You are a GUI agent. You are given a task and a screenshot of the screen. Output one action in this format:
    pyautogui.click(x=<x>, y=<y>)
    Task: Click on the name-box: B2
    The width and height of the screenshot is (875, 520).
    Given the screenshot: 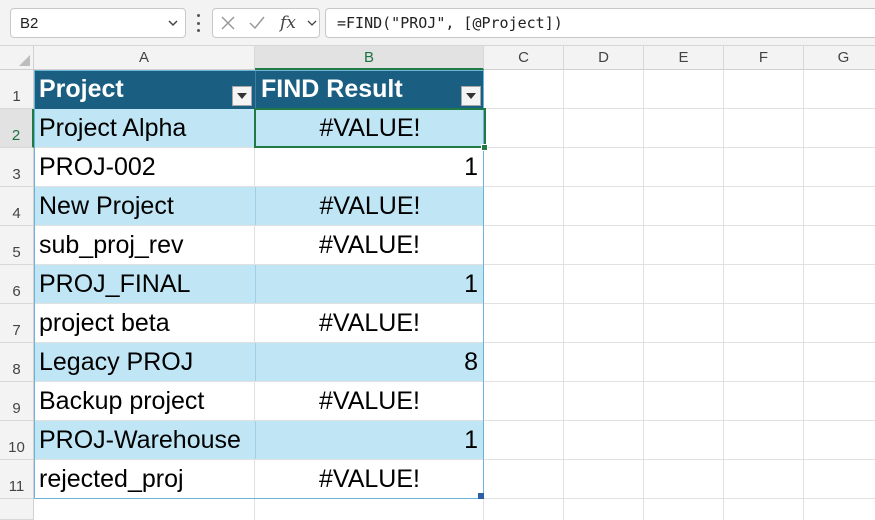 What is the action you would take?
    pyautogui.click(x=98, y=23)
    